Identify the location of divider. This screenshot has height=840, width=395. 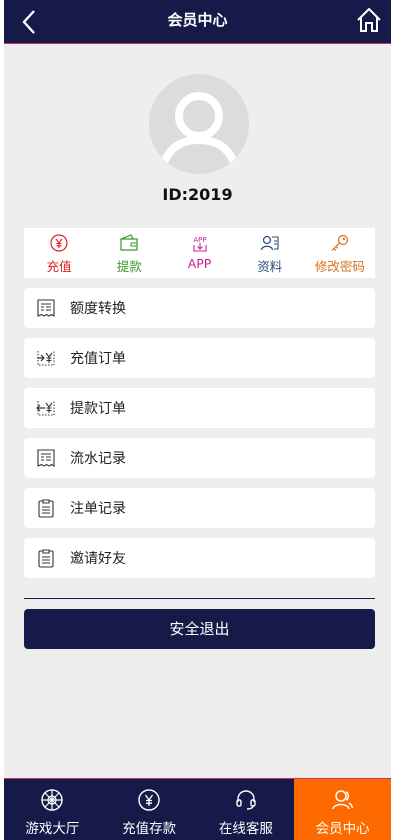
(199, 598).